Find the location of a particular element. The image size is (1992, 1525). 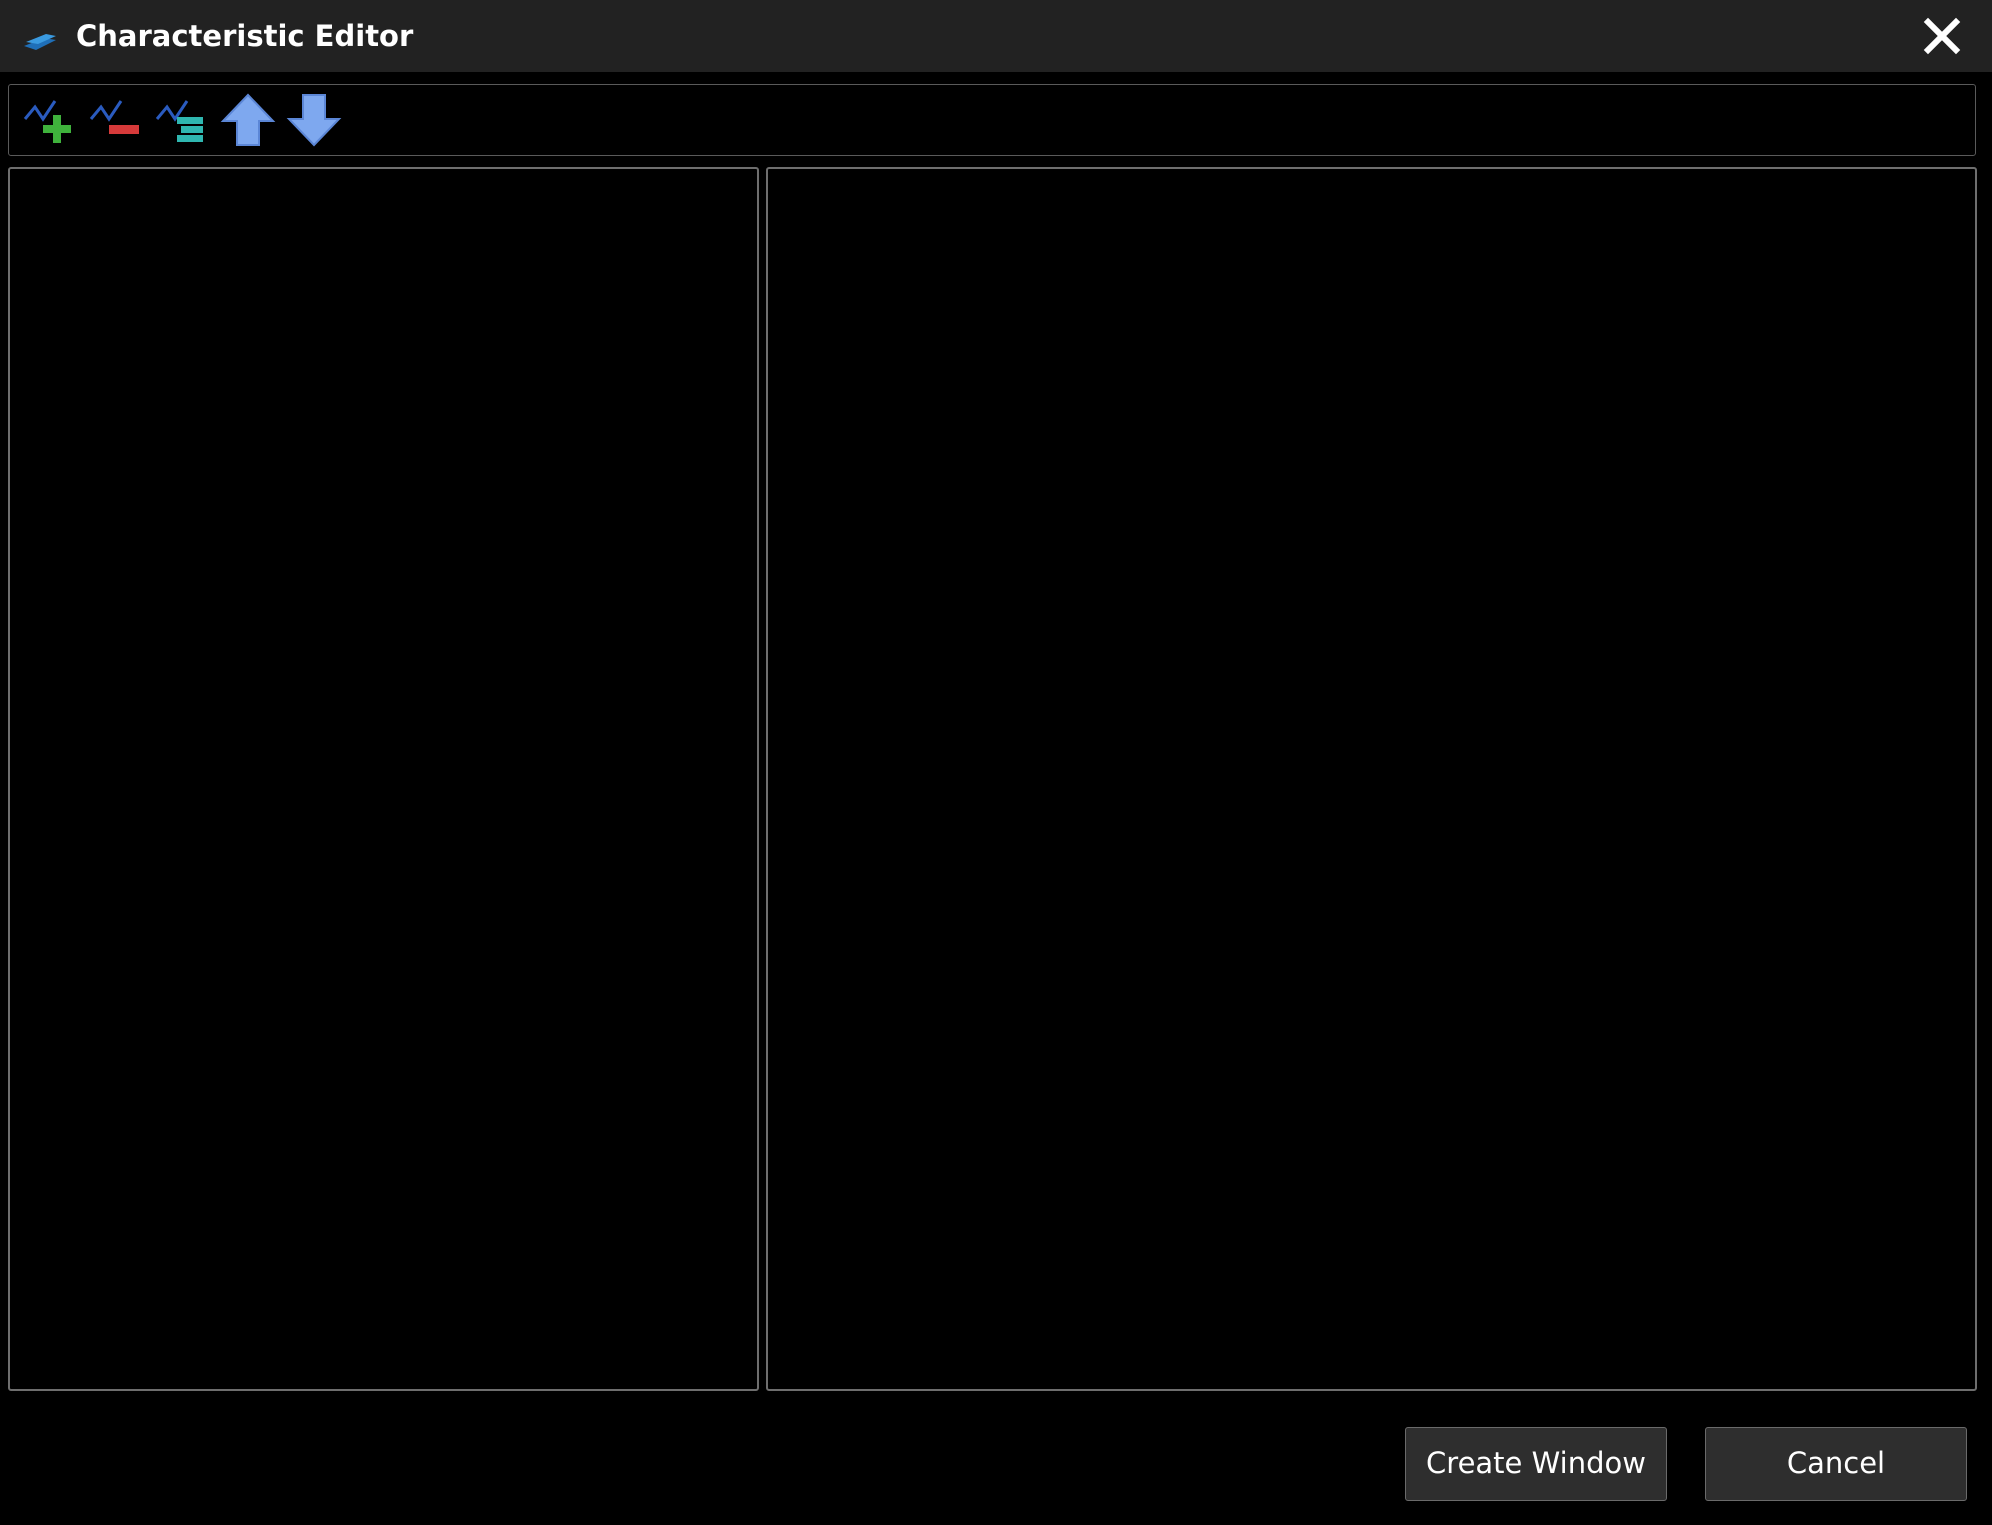

move-up-icon is located at coordinates (248, 120).